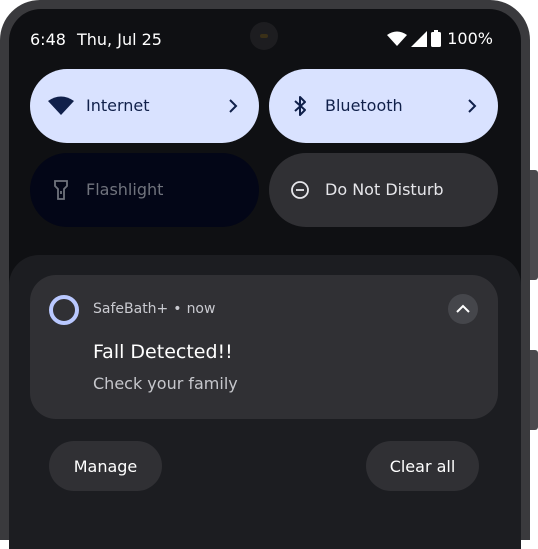 This screenshot has width=538, height=549. I want to click on status-icons: 100%, so click(440, 38).